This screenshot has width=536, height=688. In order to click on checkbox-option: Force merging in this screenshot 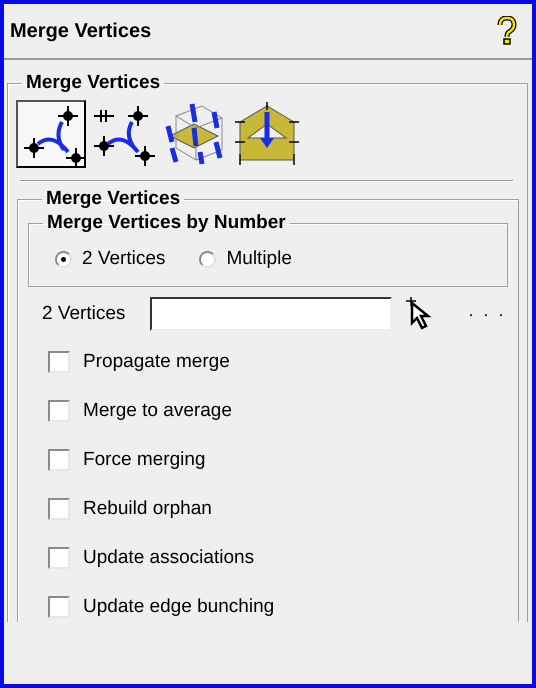, I will do `click(278, 460)`.